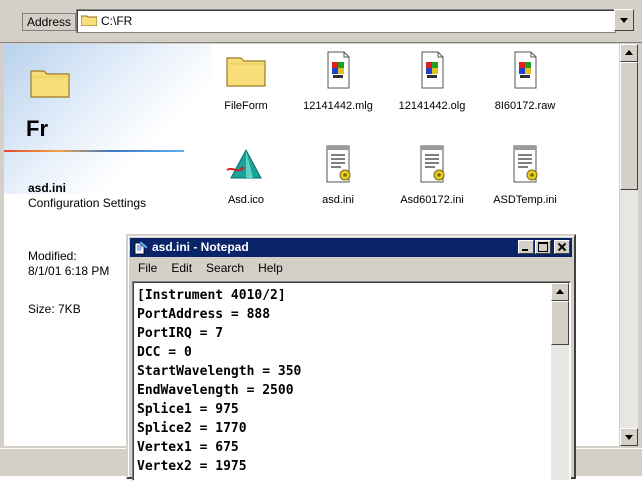  Describe the element at coordinates (164, 352) in the screenshot. I see `text-line: DCC = 0` at that location.